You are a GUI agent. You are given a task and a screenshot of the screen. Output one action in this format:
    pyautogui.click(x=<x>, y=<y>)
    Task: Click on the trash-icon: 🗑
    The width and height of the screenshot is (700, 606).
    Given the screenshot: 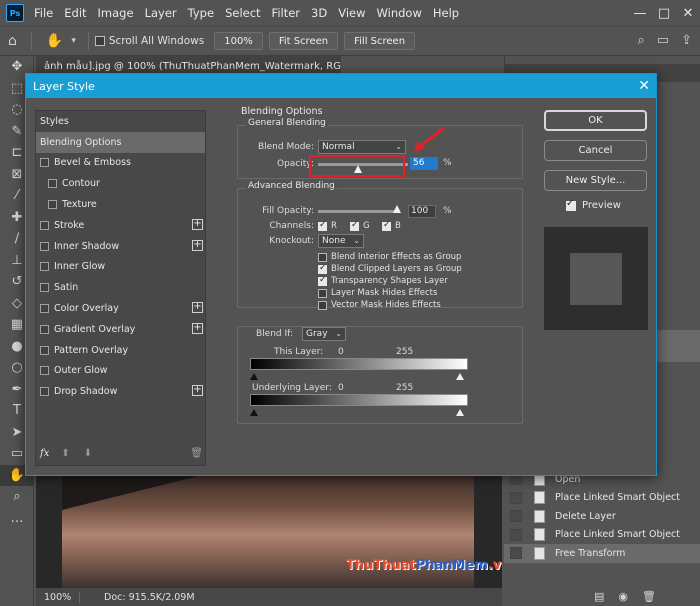 What is the action you would take?
    pyautogui.click(x=196, y=453)
    